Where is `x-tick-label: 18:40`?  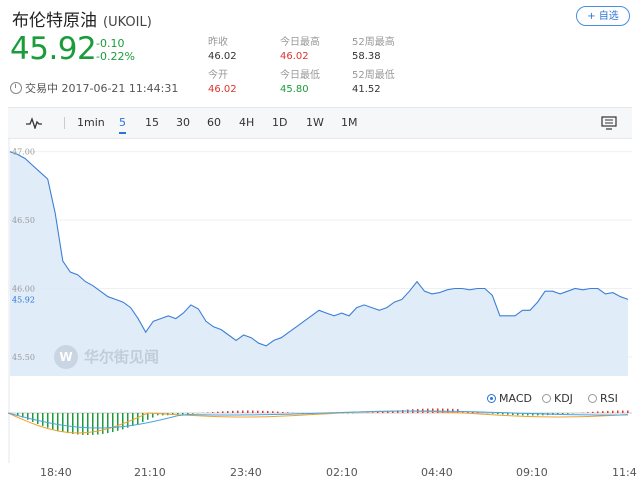
x-tick-label: 18:40 is located at coordinates (56, 472).